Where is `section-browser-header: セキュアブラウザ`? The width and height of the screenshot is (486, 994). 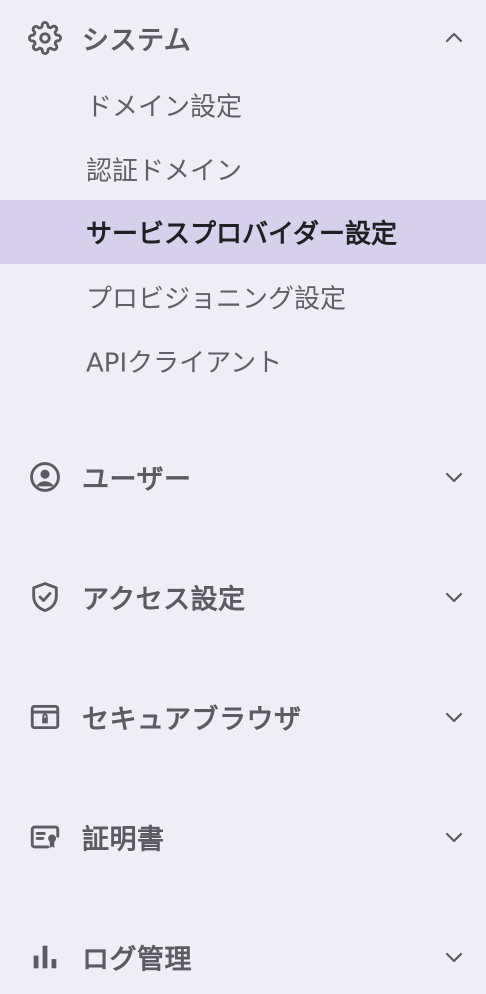 section-browser-header: セキュアブラウザ is located at coordinates (243, 717).